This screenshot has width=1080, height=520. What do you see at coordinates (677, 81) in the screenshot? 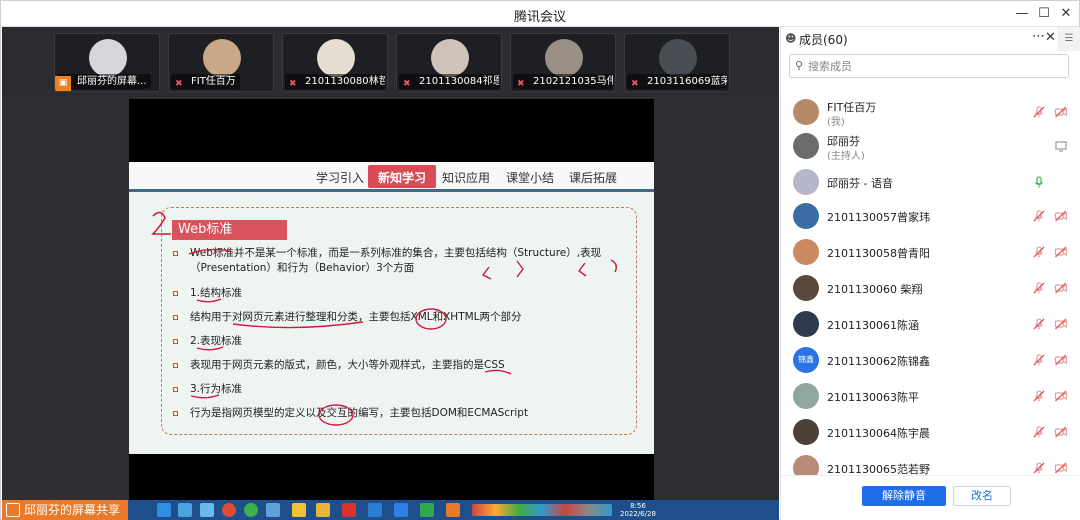
I see `participant-label: 2103116069蓝荣坤` at bounding box center [677, 81].